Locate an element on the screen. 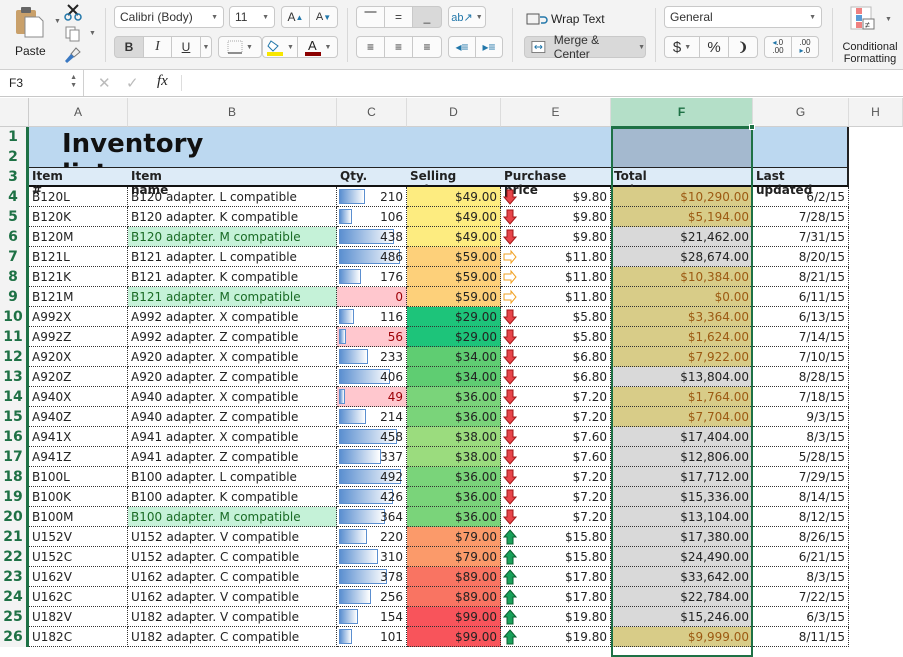  column-header-f: F is located at coordinates (682, 112).